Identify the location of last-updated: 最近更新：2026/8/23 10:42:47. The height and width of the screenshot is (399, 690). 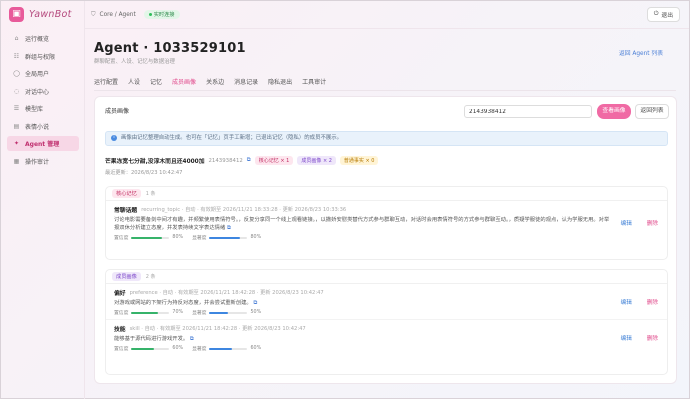
(144, 173).